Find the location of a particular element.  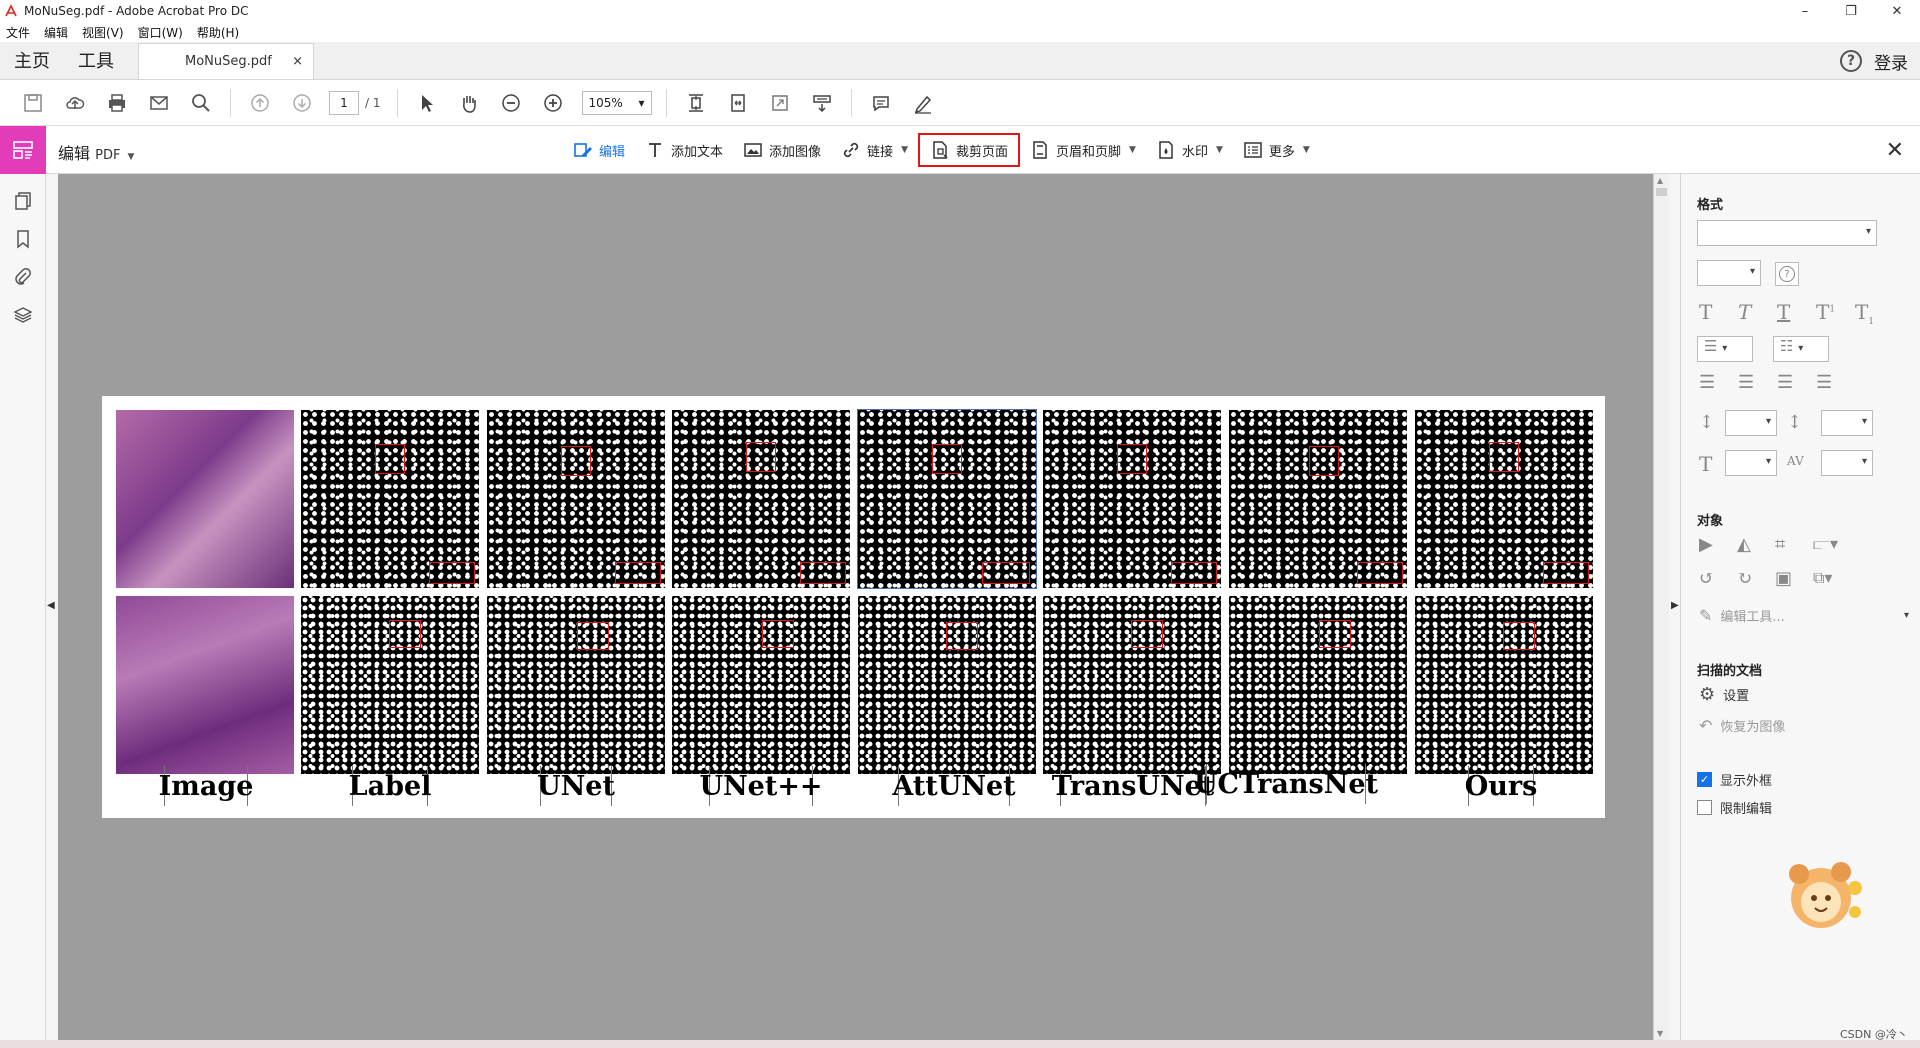

scroll-down-arrow: ▼ is located at coordinates (1660, 1033).